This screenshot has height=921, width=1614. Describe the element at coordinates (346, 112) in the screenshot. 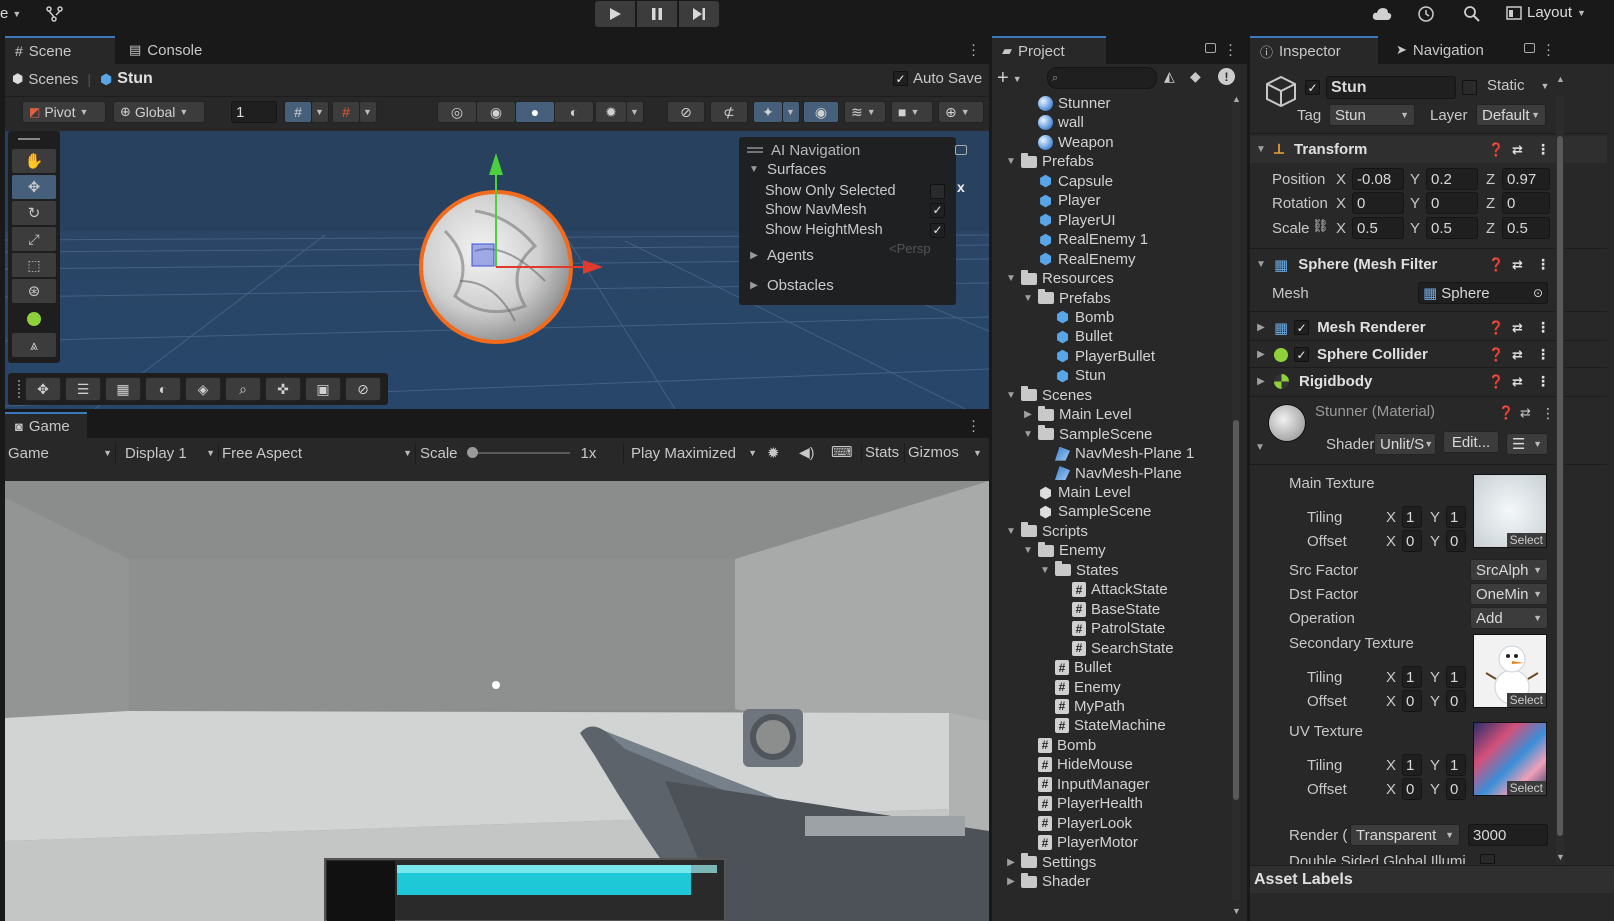

I see `increment-snap-button: #` at that location.